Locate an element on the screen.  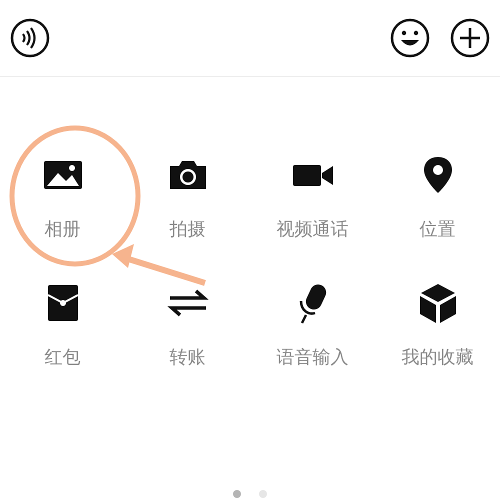
item-label: 位置 is located at coordinates (438, 229).